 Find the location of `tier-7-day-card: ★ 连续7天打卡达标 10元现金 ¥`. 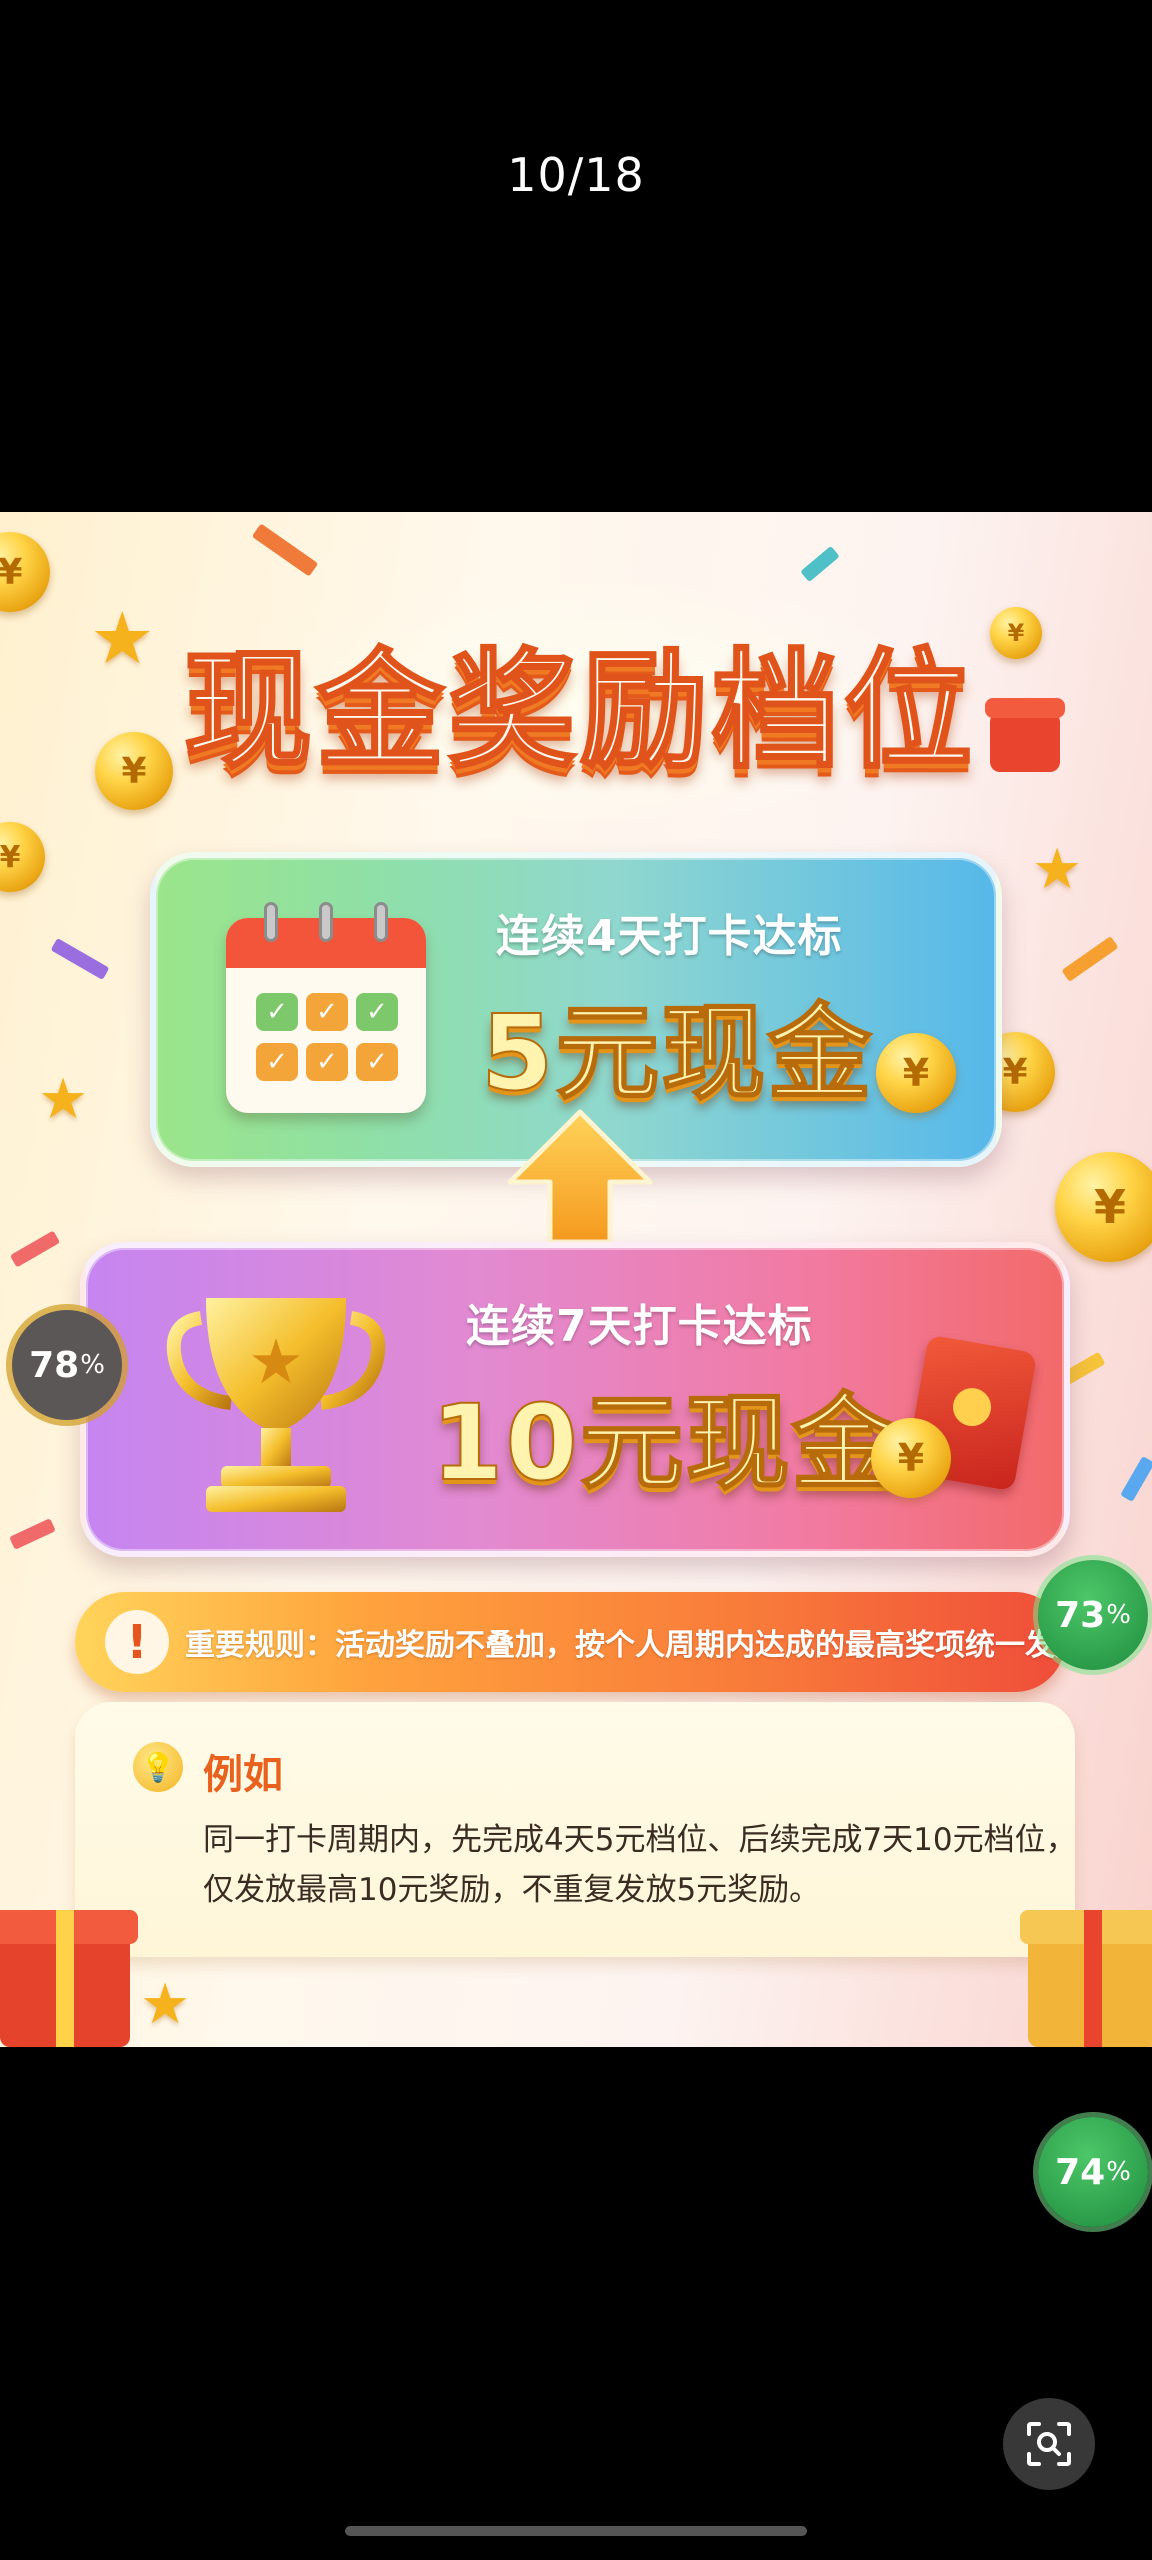

tier-7-day-card: ★ 连续7天打卡达标 10元现金 ¥ is located at coordinates (575, 1399).